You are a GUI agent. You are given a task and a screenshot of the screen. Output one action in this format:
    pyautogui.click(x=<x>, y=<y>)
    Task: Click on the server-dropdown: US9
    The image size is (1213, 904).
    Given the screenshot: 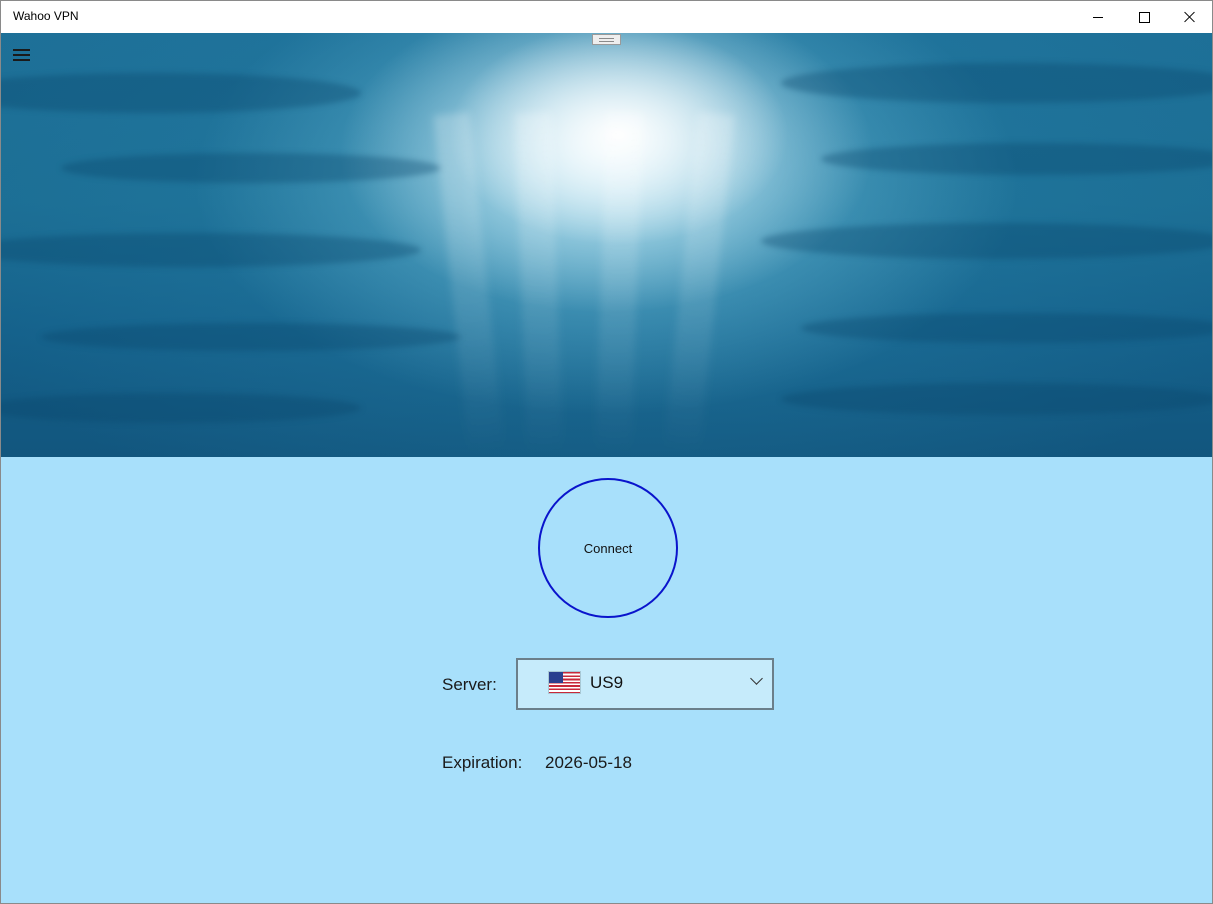 What is the action you would take?
    pyautogui.click(x=645, y=684)
    